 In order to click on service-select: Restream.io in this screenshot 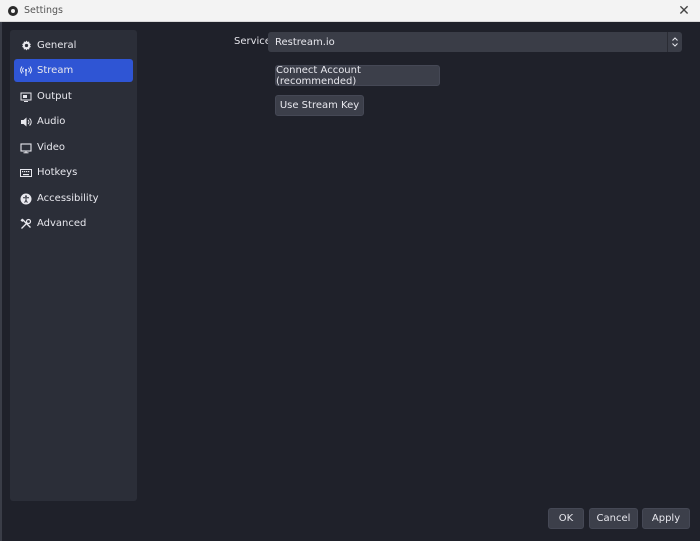, I will do `click(475, 42)`.